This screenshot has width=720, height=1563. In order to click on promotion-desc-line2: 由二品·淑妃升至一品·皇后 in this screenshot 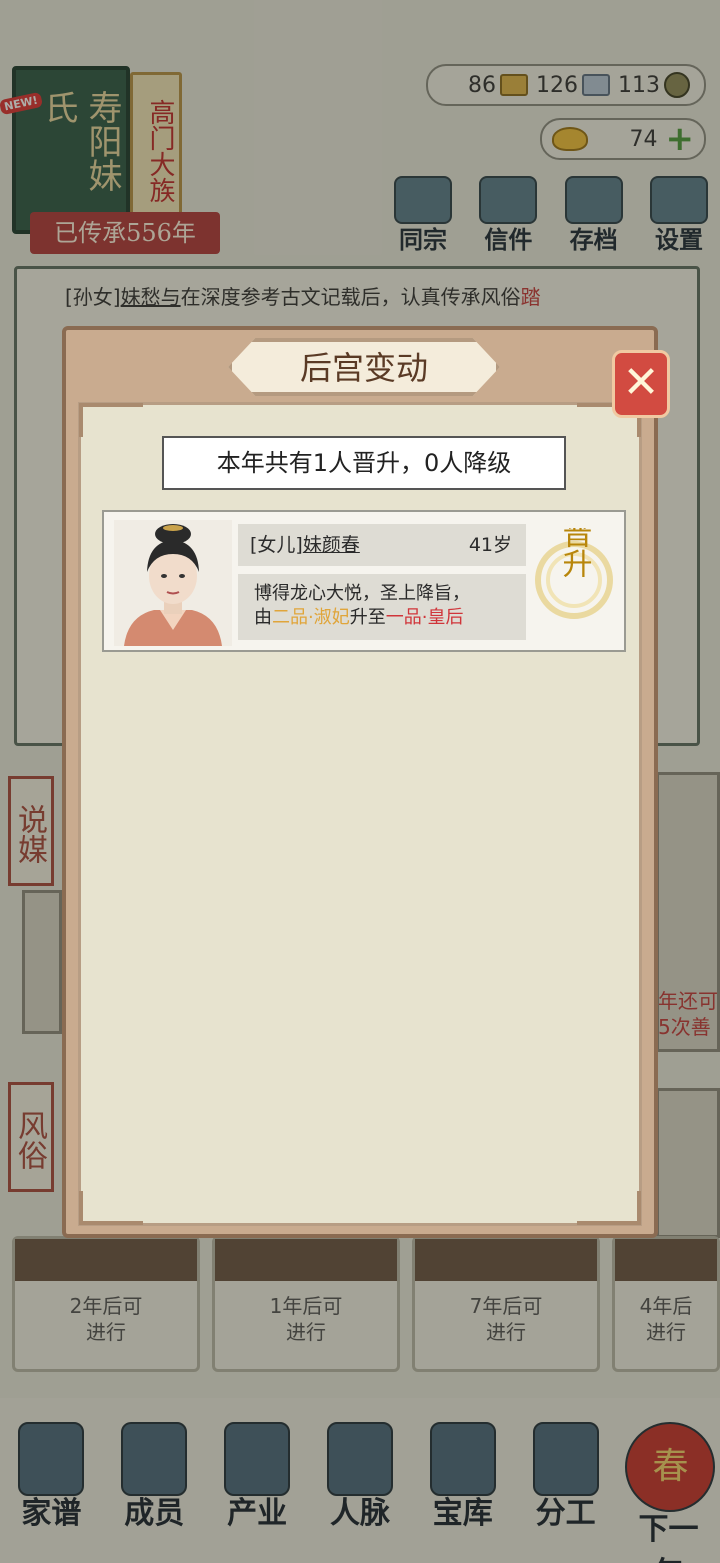, I will do `click(382, 618)`.